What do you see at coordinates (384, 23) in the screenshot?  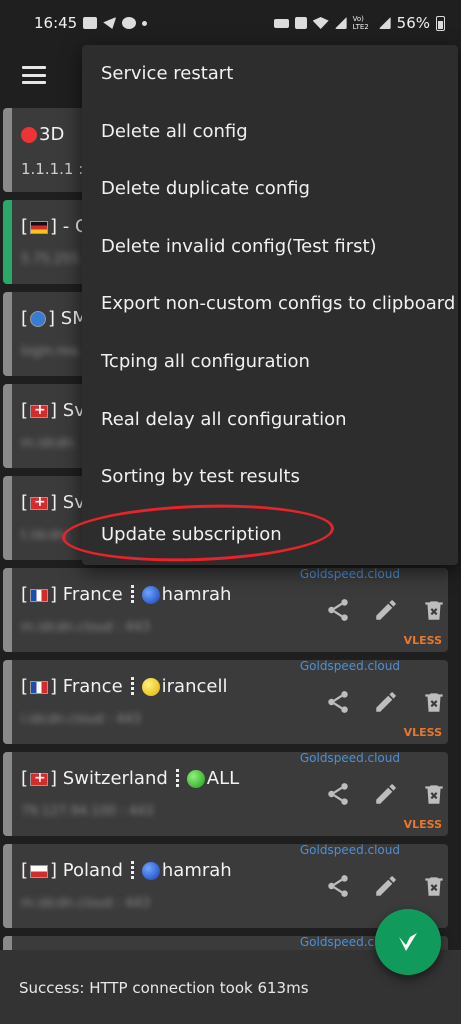 I see `signal-2-icon` at bounding box center [384, 23].